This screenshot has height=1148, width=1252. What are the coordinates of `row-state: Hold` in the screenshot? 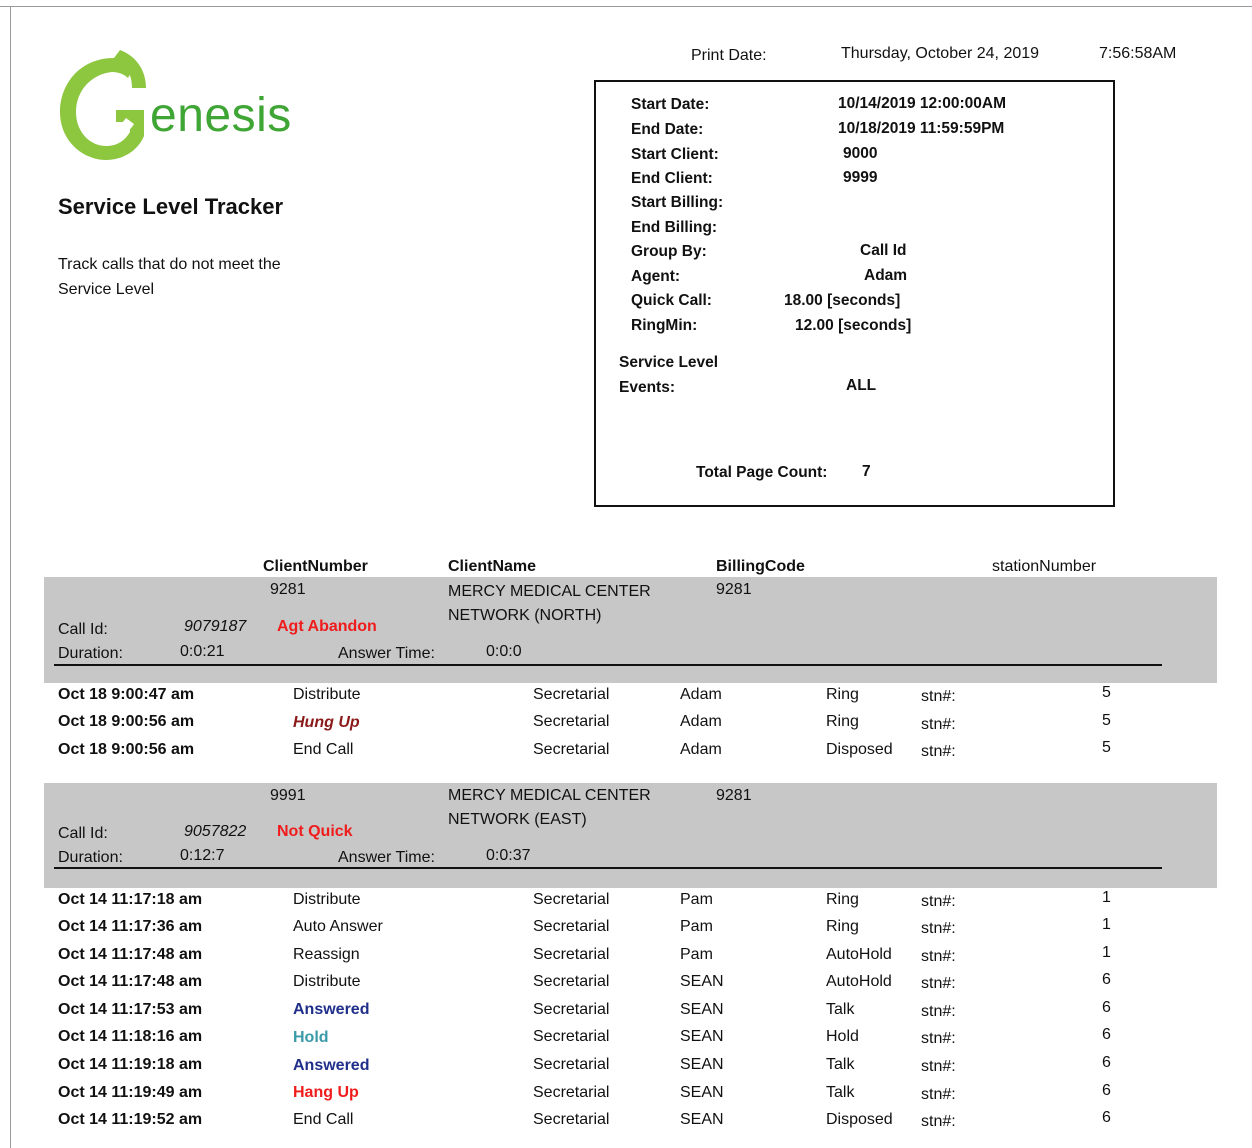 It's located at (842, 1036).